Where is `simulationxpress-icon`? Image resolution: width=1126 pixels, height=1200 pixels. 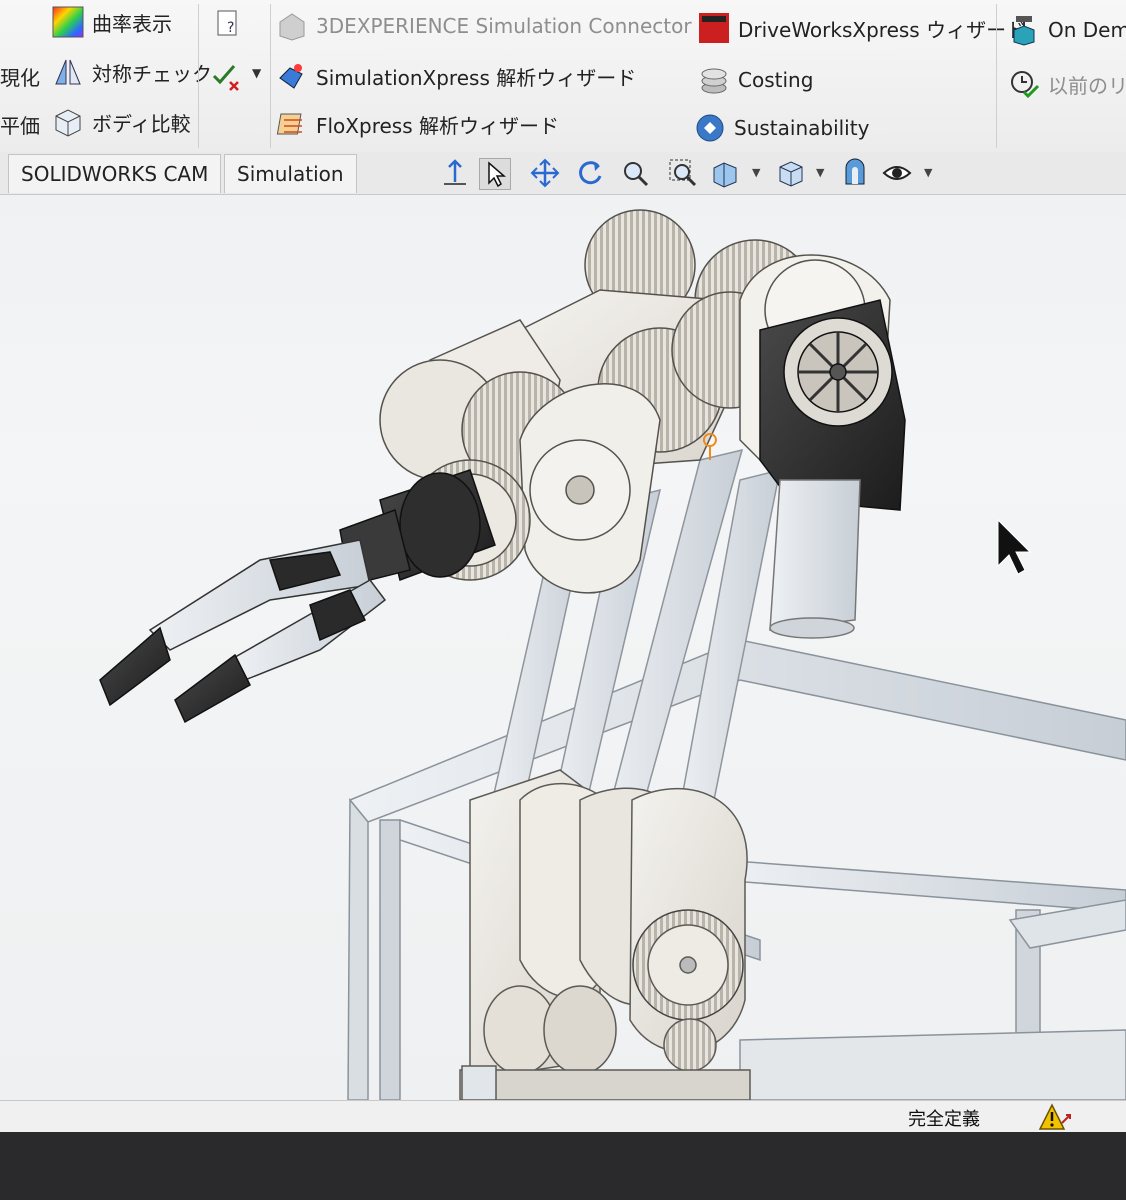 simulationxpress-icon is located at coordinates (291, 76).